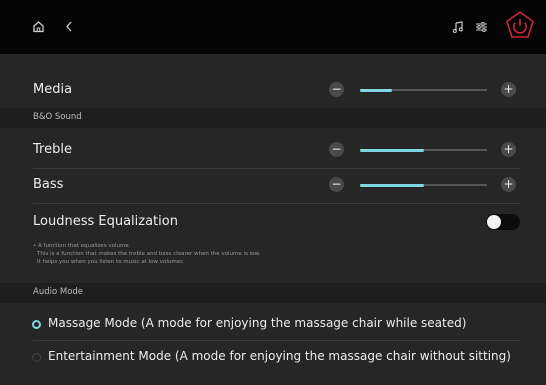  What do you see at coordinates (273, 118) in the screenshot?
I see `bo-sound-section-header: B&O Sound` at bounding box center [273, 118].